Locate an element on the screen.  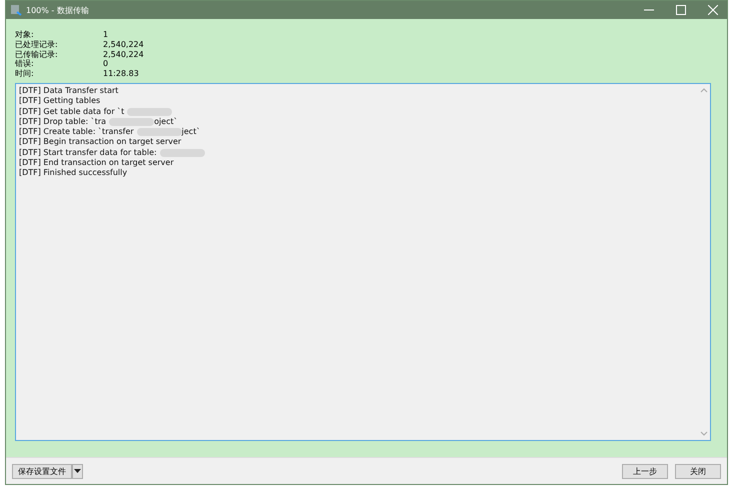
stat-value: 11:28.83 is located at coordinates (121, 74).